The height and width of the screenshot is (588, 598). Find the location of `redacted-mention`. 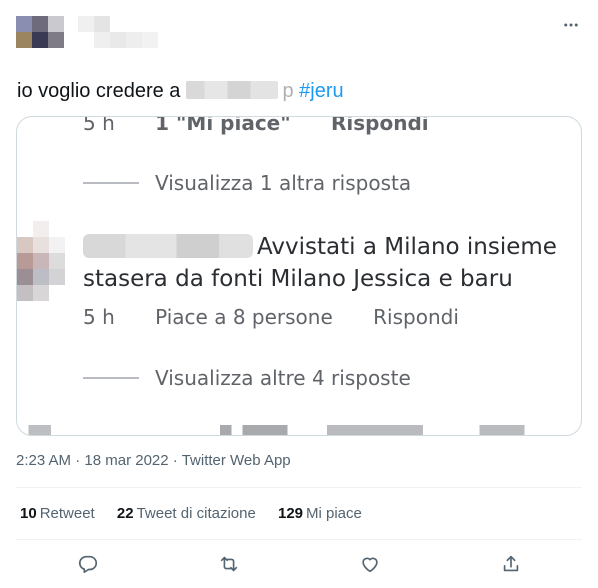

redacted-mention is located at coordinates (232, 90).